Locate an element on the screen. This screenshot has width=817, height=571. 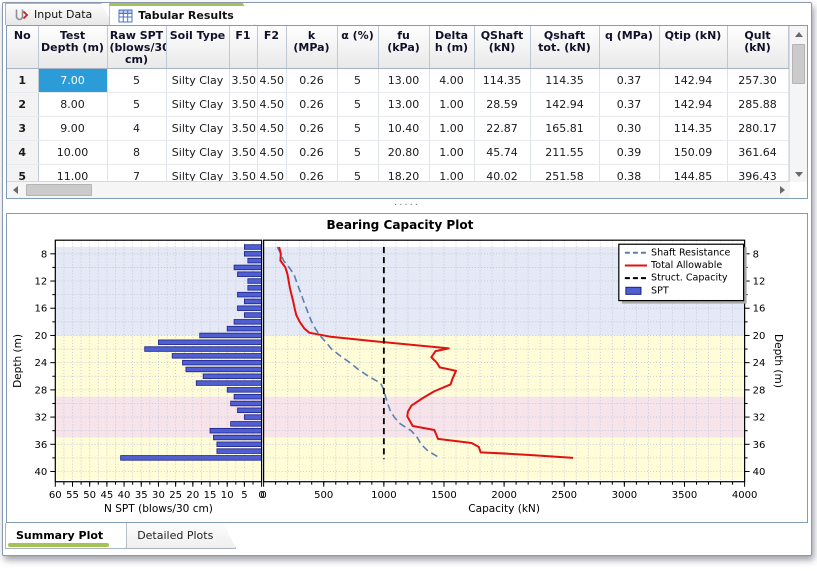
table-cell: 20.80 is located at coordinates (404, 152).